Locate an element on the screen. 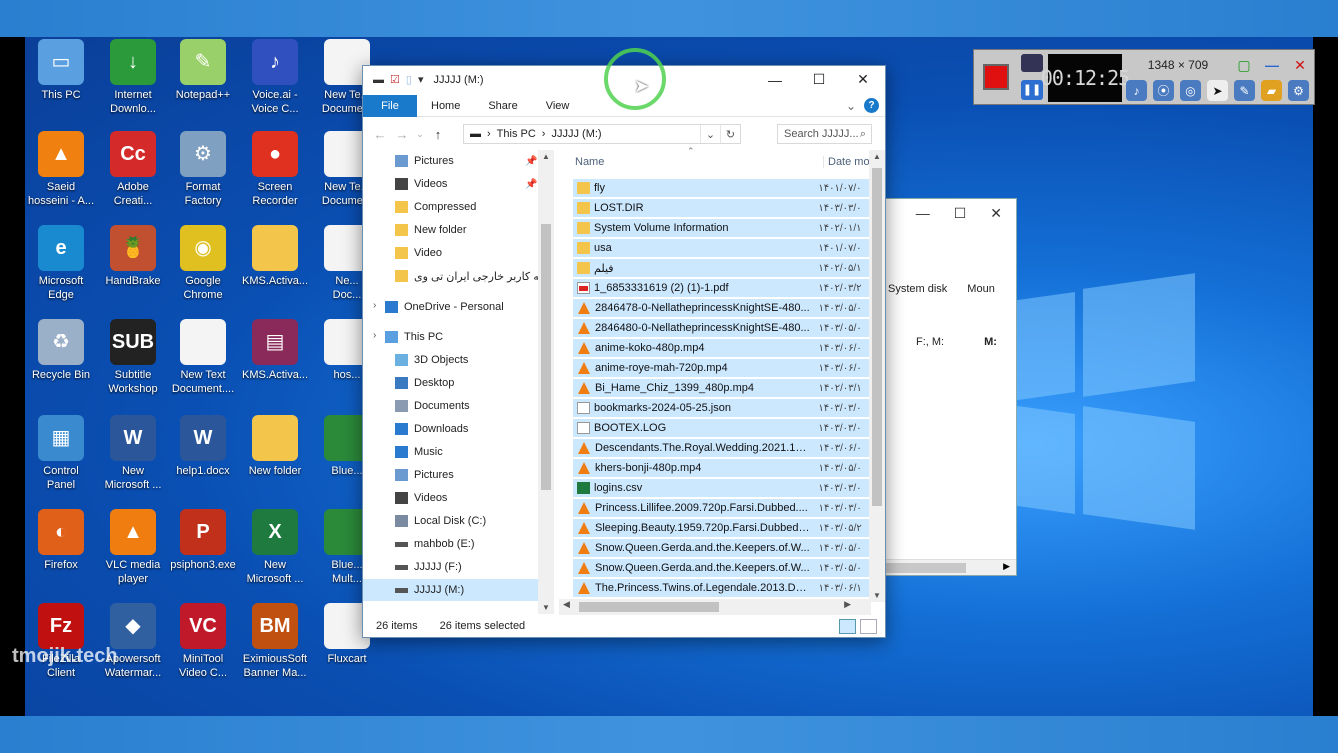 The image size is (1338, 753). minimize-button: — is located at coordinates (775, 79).